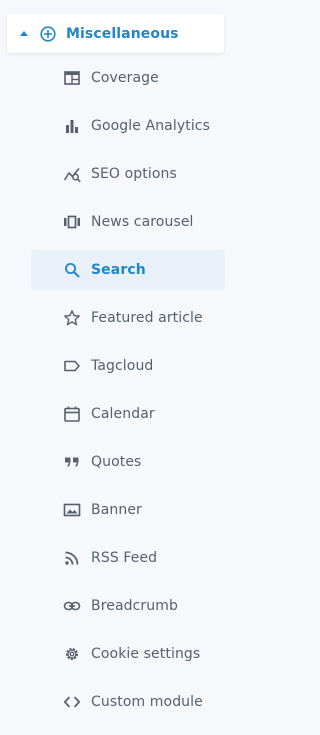 This screenshot has height=735, width=320. I want to click on menu-item-calendar: Calendar, so click(128, 414).